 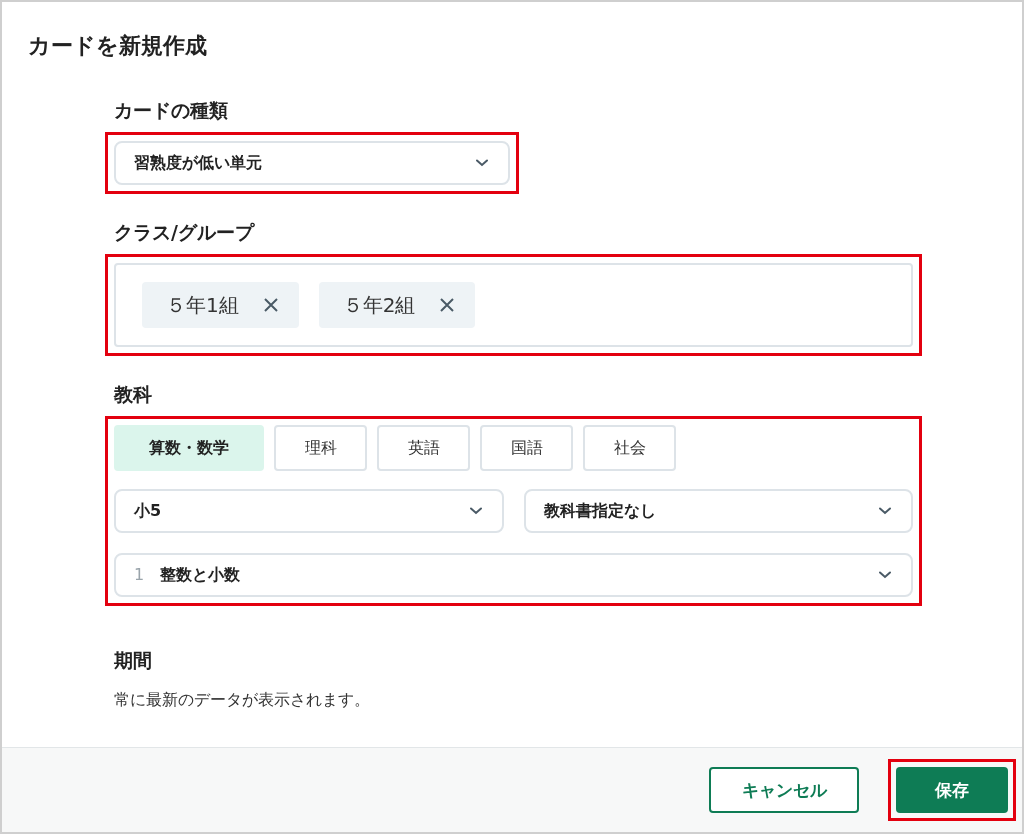 What do you see at coordinates (513, 305) in the screenshot?
I see `class-group-field: ５年1組 ５年2組` at bounding box center [513, 305].